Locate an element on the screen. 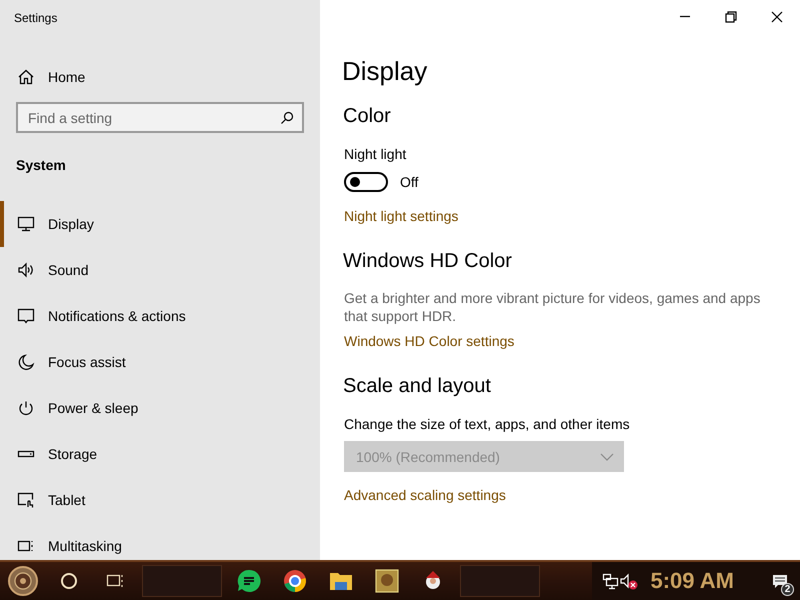  sidebar-item: Storage is located at coordinates (160, 454).